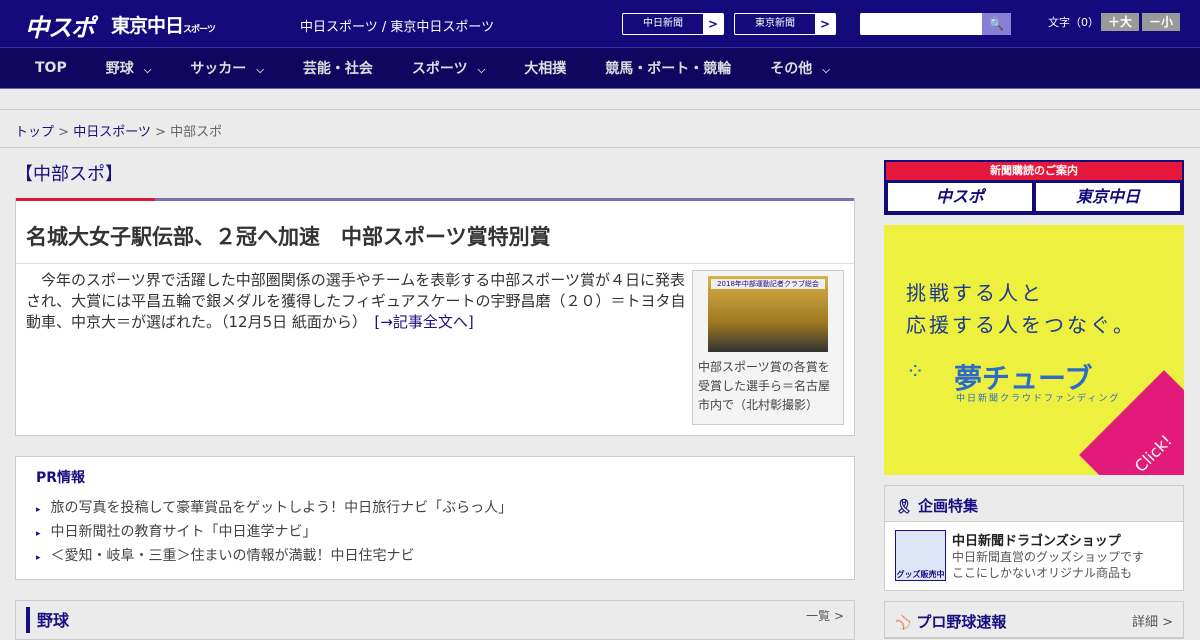 This screenshot has height=640, width=1200. Describe the element at coordinates (1034, 620) in the screenshot. I see `pro-baseball-box: ⚾ プロ野球速報 詳細 >` at that location.